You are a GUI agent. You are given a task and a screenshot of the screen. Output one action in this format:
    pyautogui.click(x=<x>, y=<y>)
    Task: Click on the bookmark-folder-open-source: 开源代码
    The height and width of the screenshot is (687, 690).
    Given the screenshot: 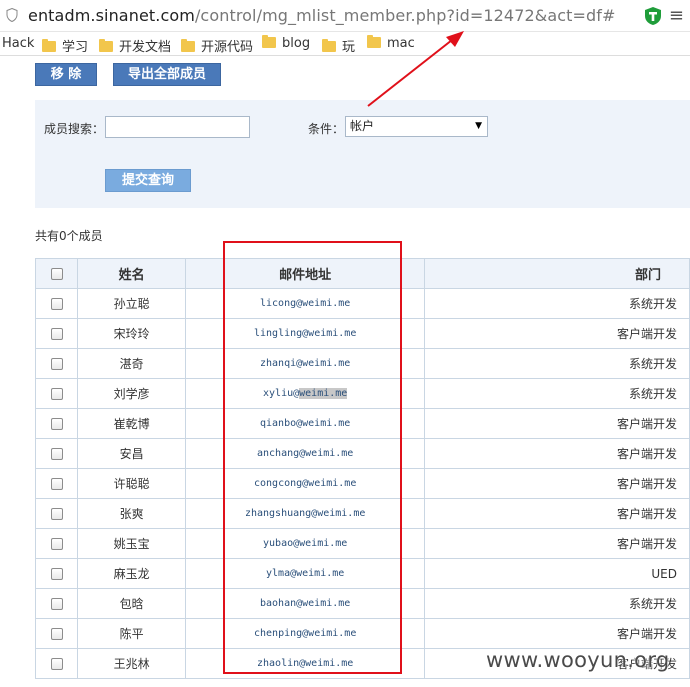 What is the action you would take?
    pyautogui.click(x=217, y=45)
    